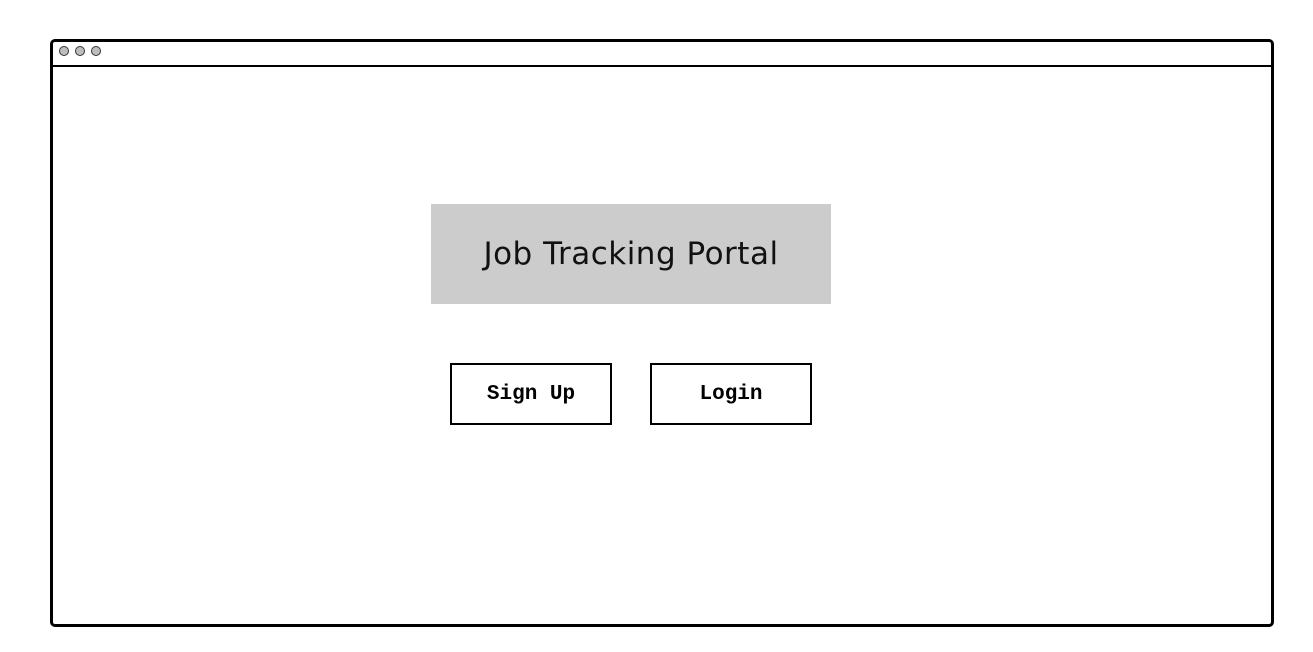  I want to click on page-title-box: Job Tracking Portal, so click(631, 254).